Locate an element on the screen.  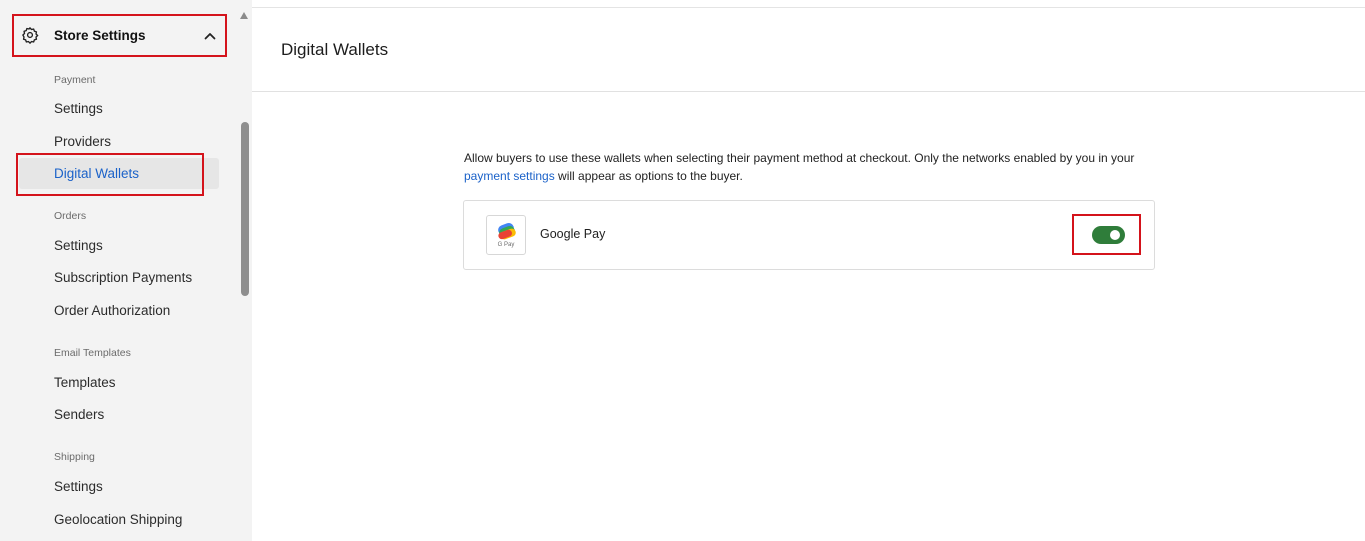
sidebar-item-templates: Templates is located at coordinates (85, 382).